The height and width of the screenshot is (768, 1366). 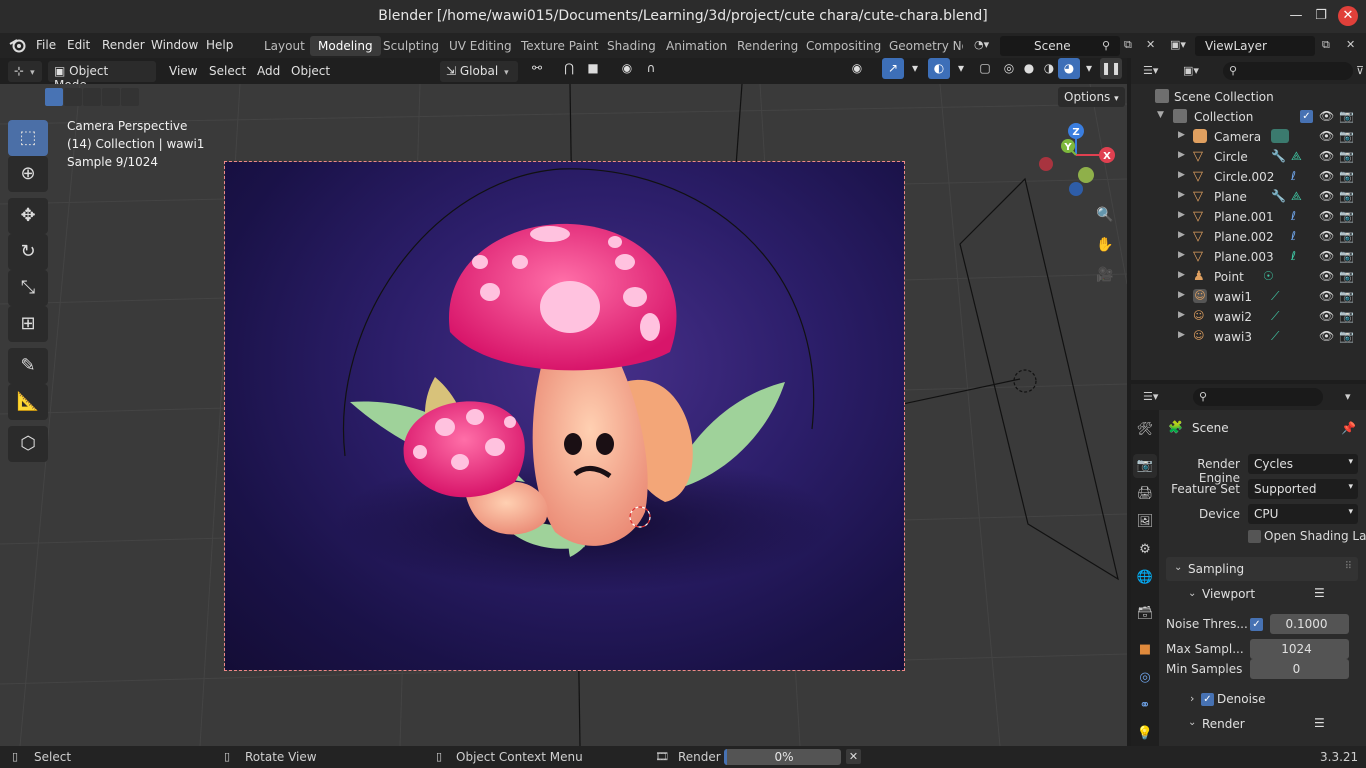 I want to click on view-layer-tab-icon: 🖼, so click(x=1145, y=522).